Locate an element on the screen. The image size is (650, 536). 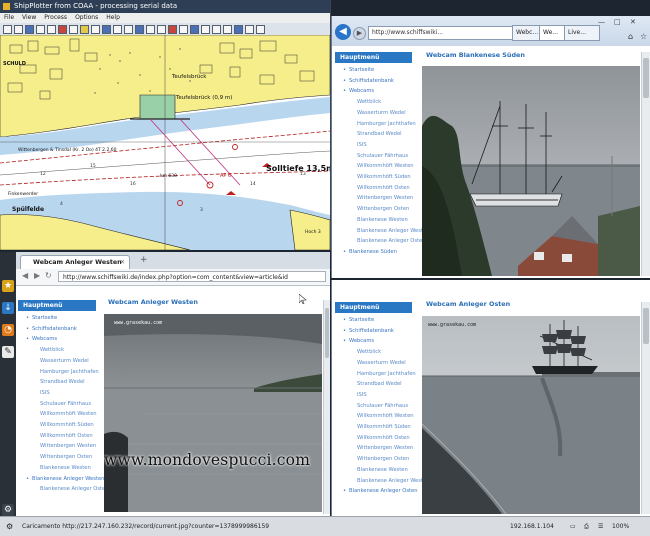
tab-webcam-anleger-westen: Webcam Anleger Westen ✕ is located at coordinates (75, 262).